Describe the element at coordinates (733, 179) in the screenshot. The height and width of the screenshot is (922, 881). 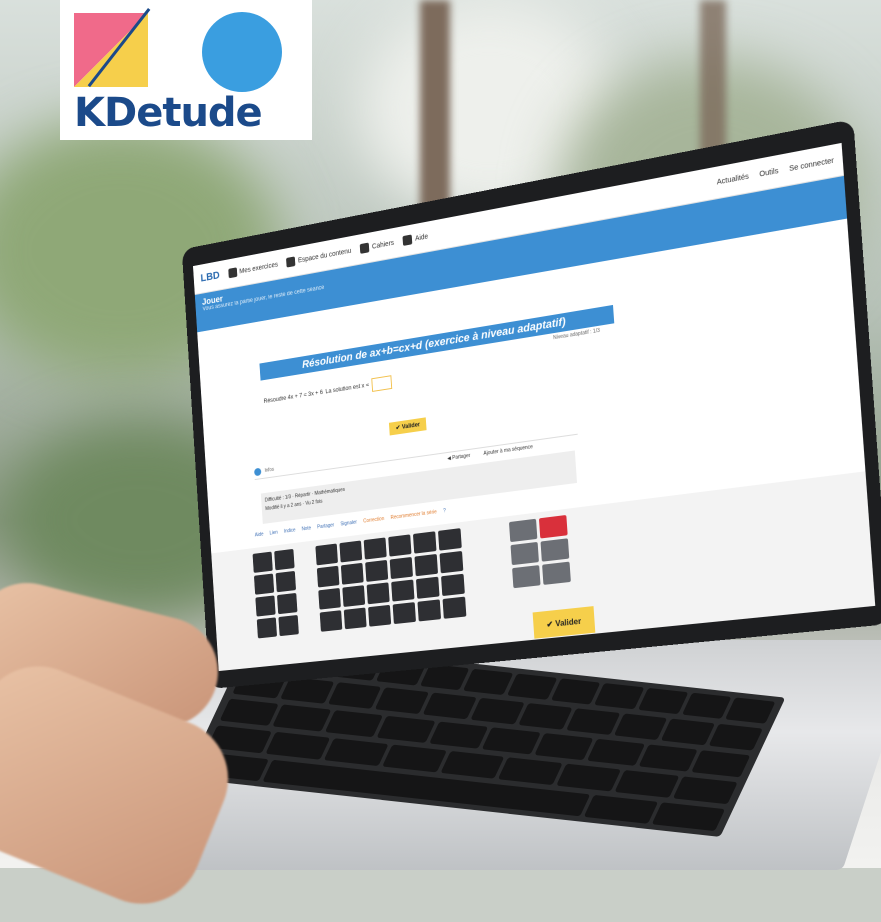
I see `nav-item-actualites: Actualités` at that location.